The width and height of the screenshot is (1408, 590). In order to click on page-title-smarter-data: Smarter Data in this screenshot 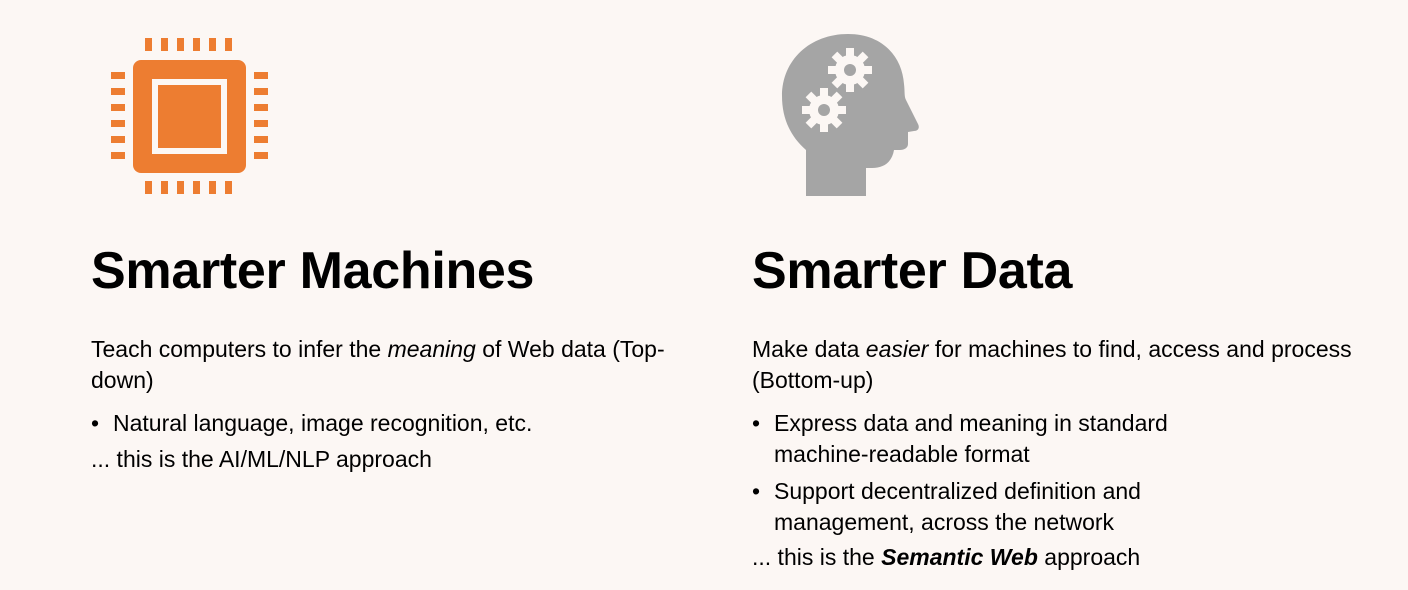, I will do `click(912, 271)`.